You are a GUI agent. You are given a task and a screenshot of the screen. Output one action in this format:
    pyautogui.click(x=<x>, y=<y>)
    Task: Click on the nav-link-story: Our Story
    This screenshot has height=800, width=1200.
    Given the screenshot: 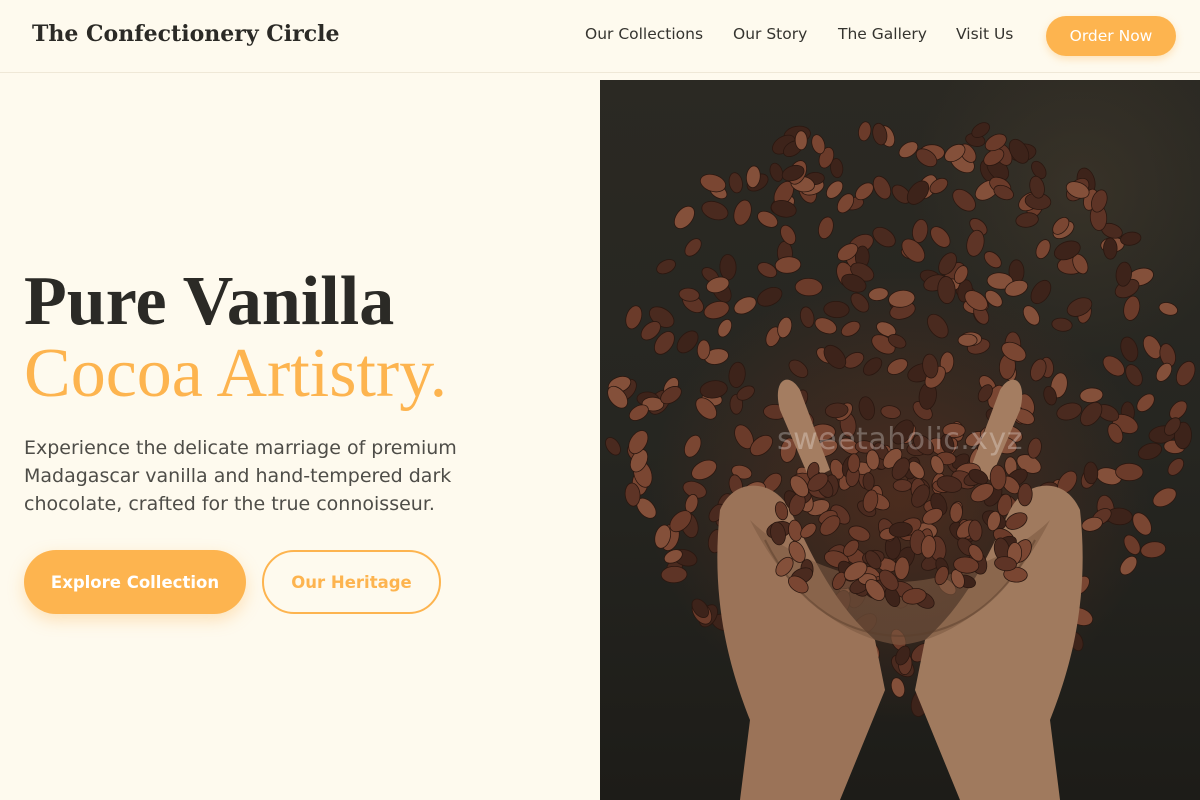 What is the action you would take?
    pyautogui.click(x=770, y=34)
    